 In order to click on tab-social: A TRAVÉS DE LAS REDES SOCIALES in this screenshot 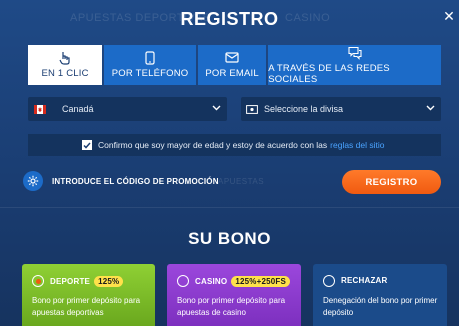, I will do `click(354, 65)`.